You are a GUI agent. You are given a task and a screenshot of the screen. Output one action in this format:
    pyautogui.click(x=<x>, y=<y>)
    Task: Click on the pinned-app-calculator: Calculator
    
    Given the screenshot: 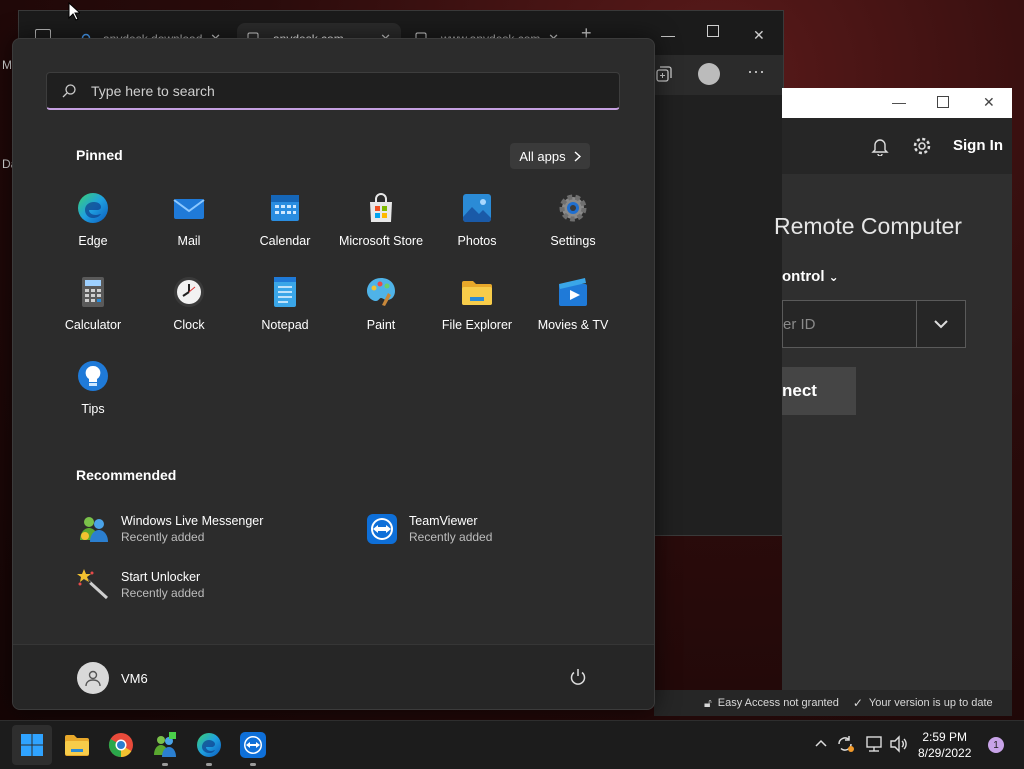 What is the action you would take?
    pyautogui.click(x=93, y=303)
    